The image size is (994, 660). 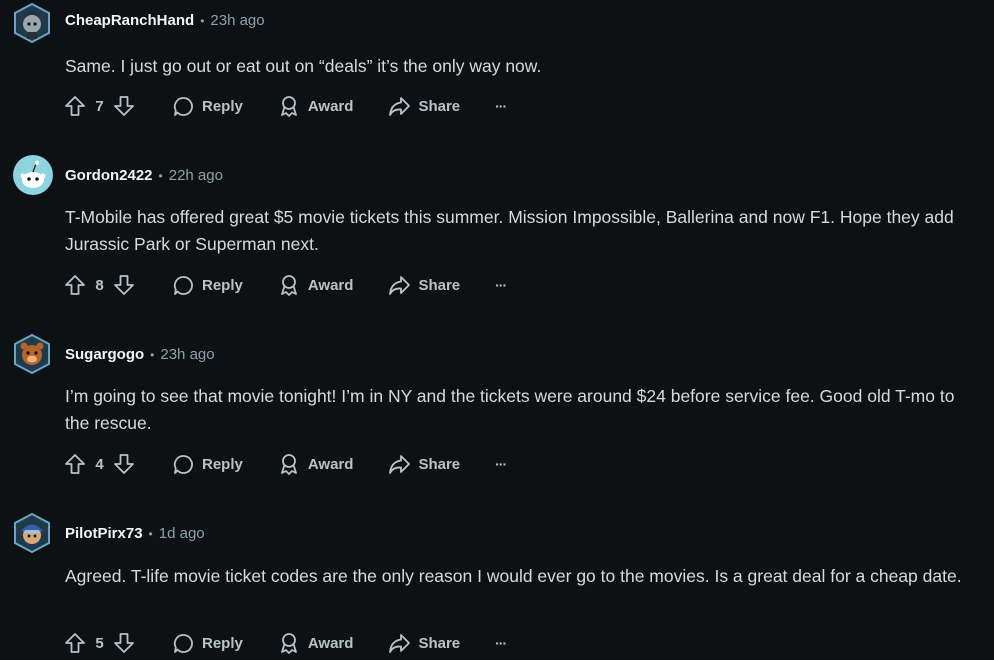 I want to click on vote-count: 5, so click(x=99, y=643).